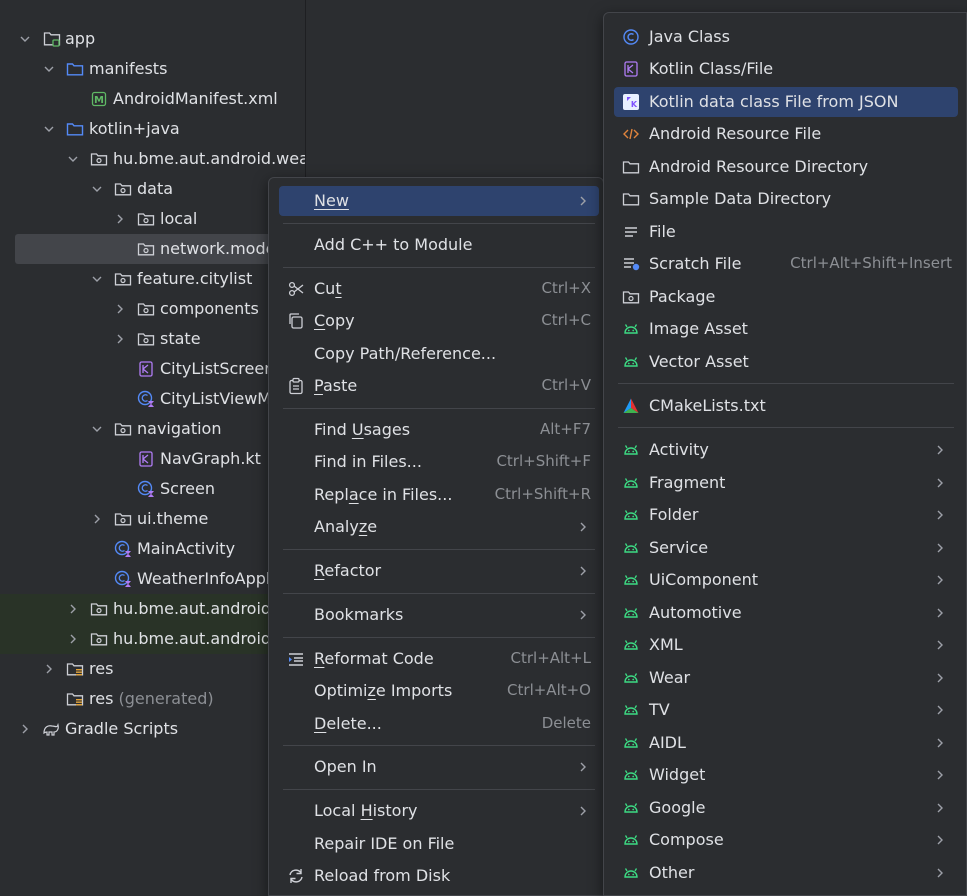 The height and width of the screenshot is (896, 967). What do you see at coordinates (786, 710) in the screenshot?
I see `submenu-item-tv: TV` at bounding box center [786, 710].